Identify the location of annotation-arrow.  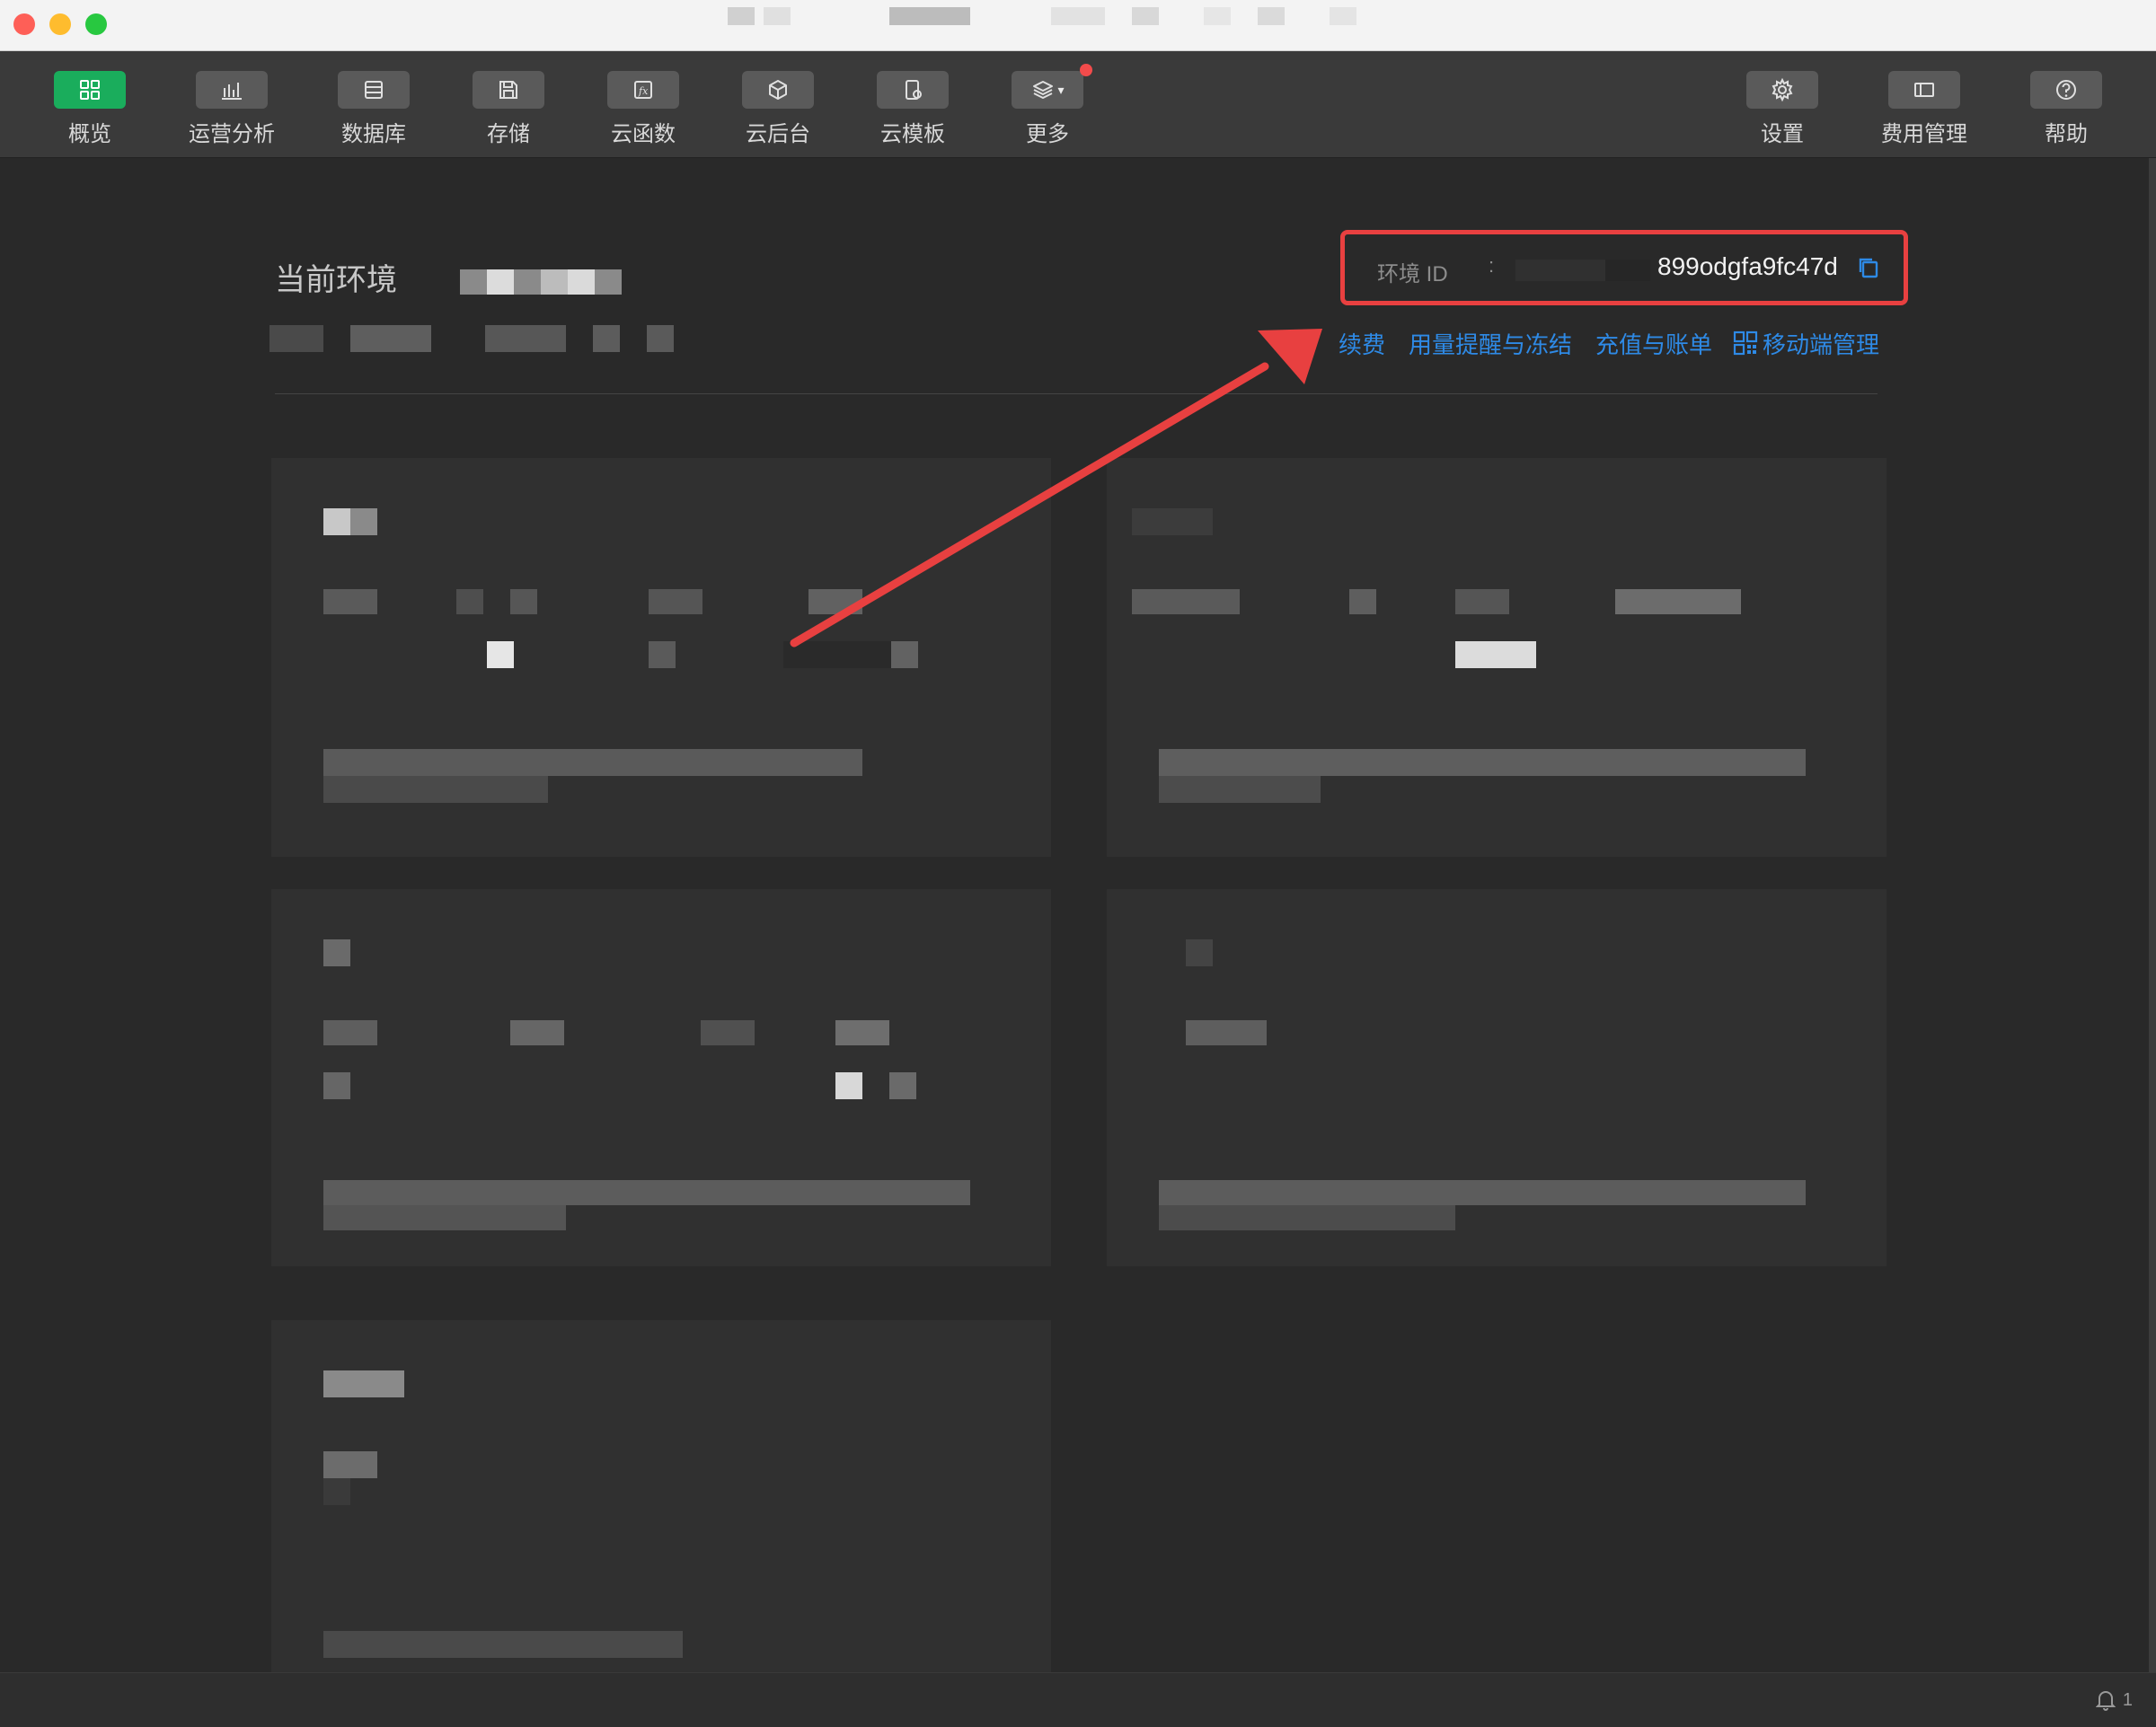
(1056, 488).